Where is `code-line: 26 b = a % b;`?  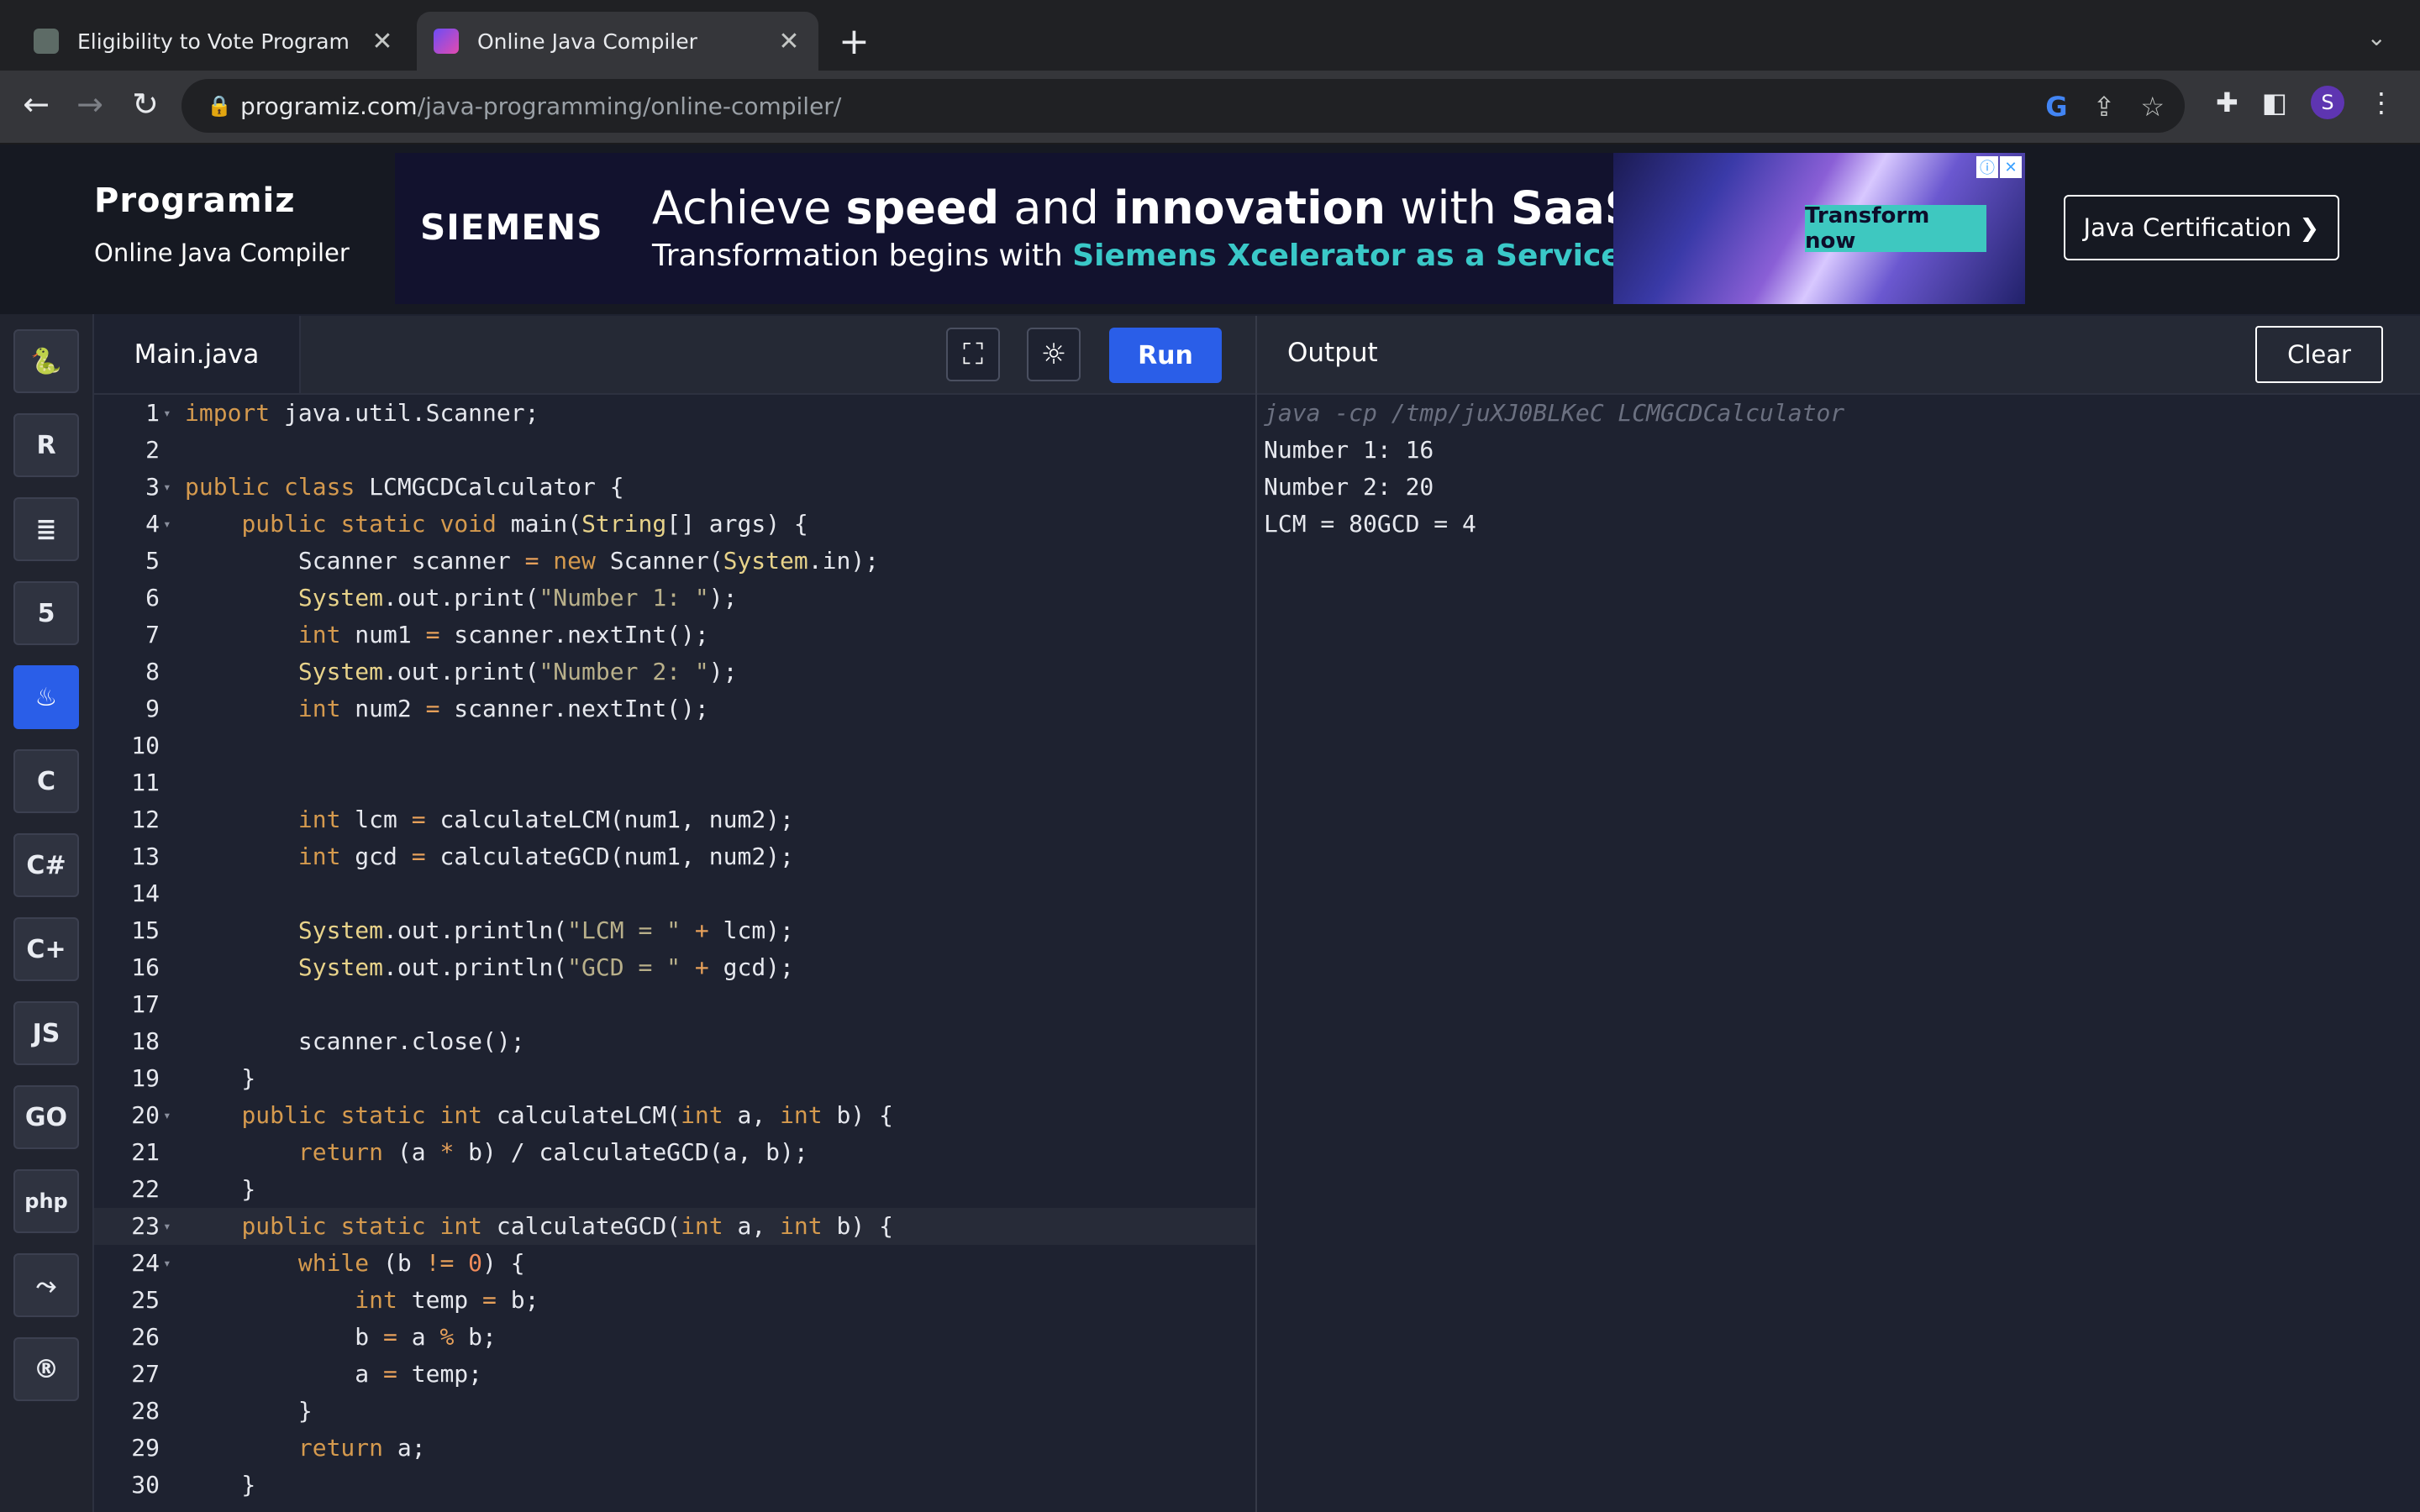
code-line: 26 b = a % b; is located at coordinates (674, 1337).